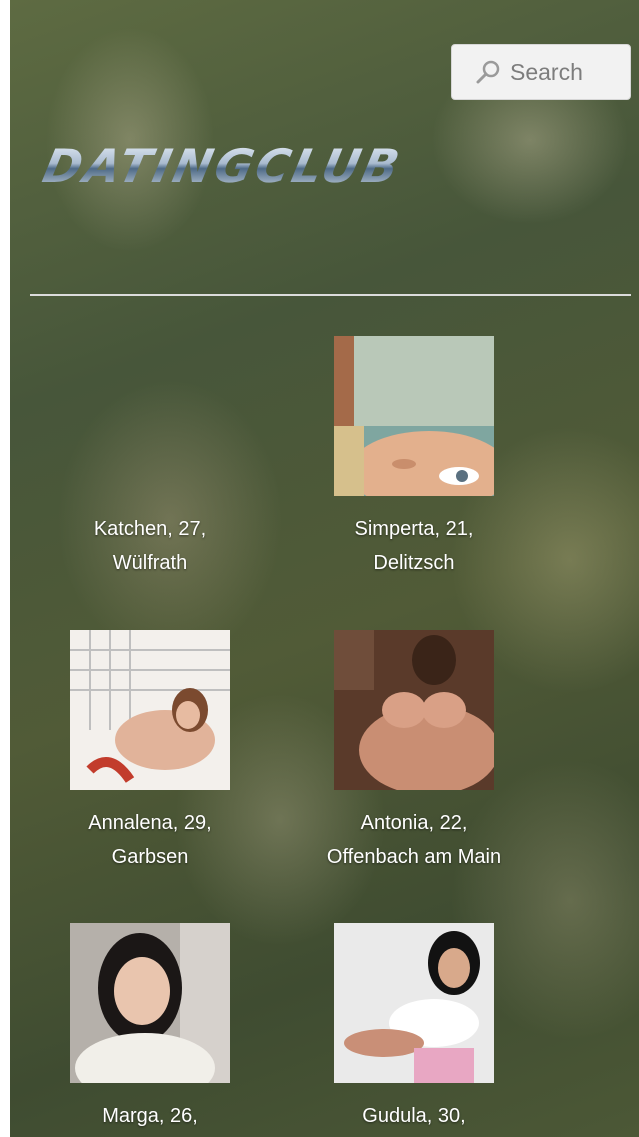  I want to click on profile-card: Annalena, 29, Garbsen, so click(150, 752).